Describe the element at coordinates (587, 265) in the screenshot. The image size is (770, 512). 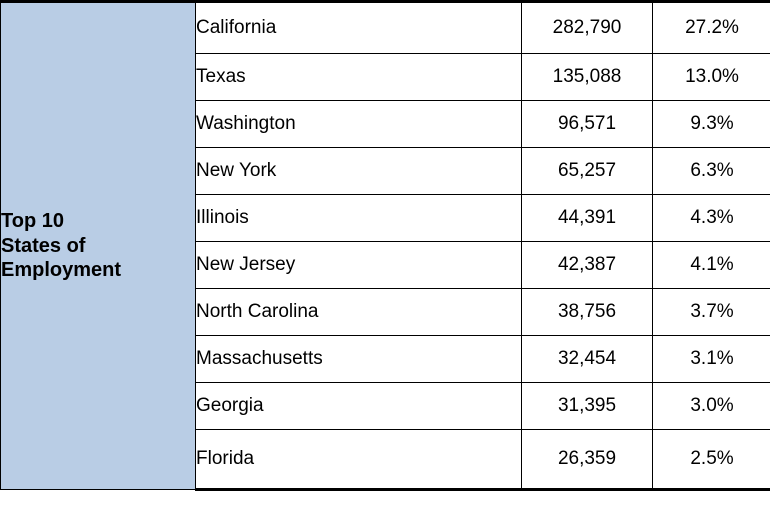
I see `employment-count: 42,387` at that location.